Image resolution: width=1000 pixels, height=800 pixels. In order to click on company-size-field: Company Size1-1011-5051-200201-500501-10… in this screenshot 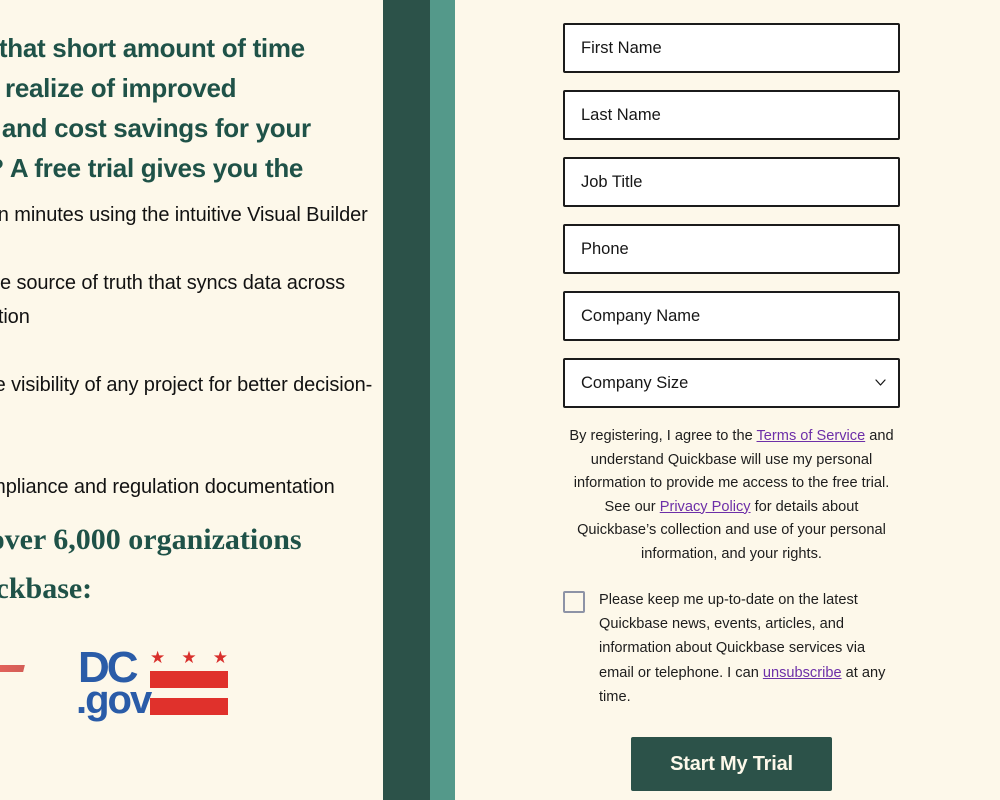, I will do `click(731, 383)`.